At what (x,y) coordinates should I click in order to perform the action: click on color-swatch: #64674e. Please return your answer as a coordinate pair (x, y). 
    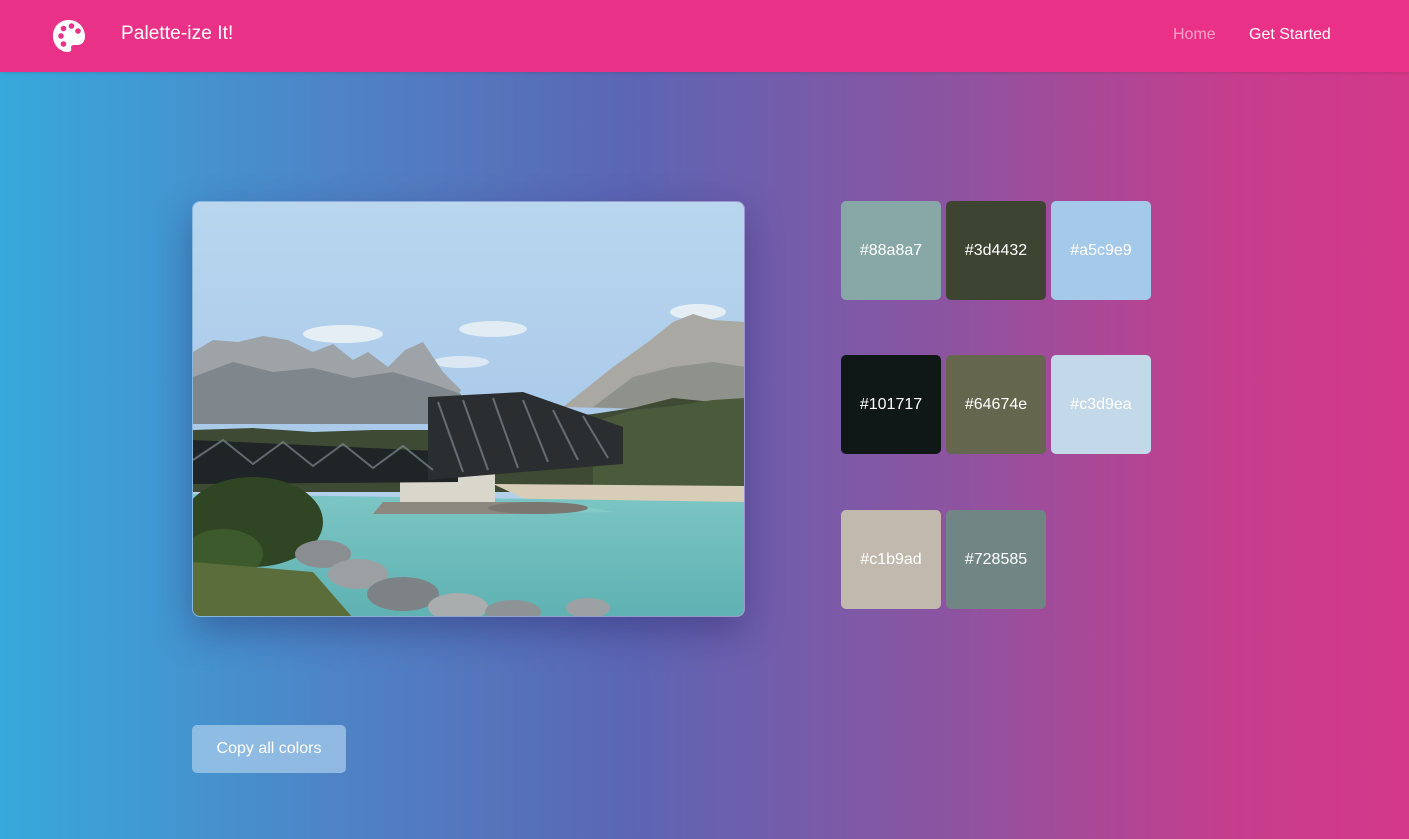
    Looking at the image, I should click on (996, 404).